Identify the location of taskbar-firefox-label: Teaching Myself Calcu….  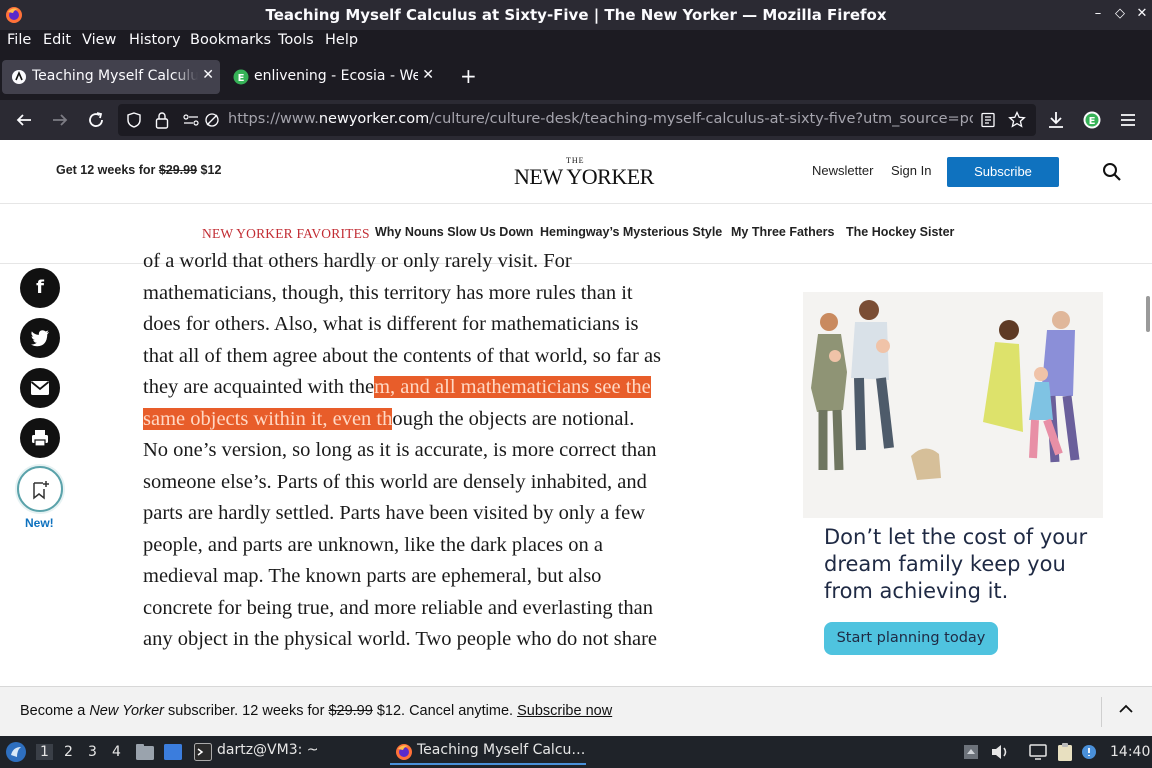
(501, 750).